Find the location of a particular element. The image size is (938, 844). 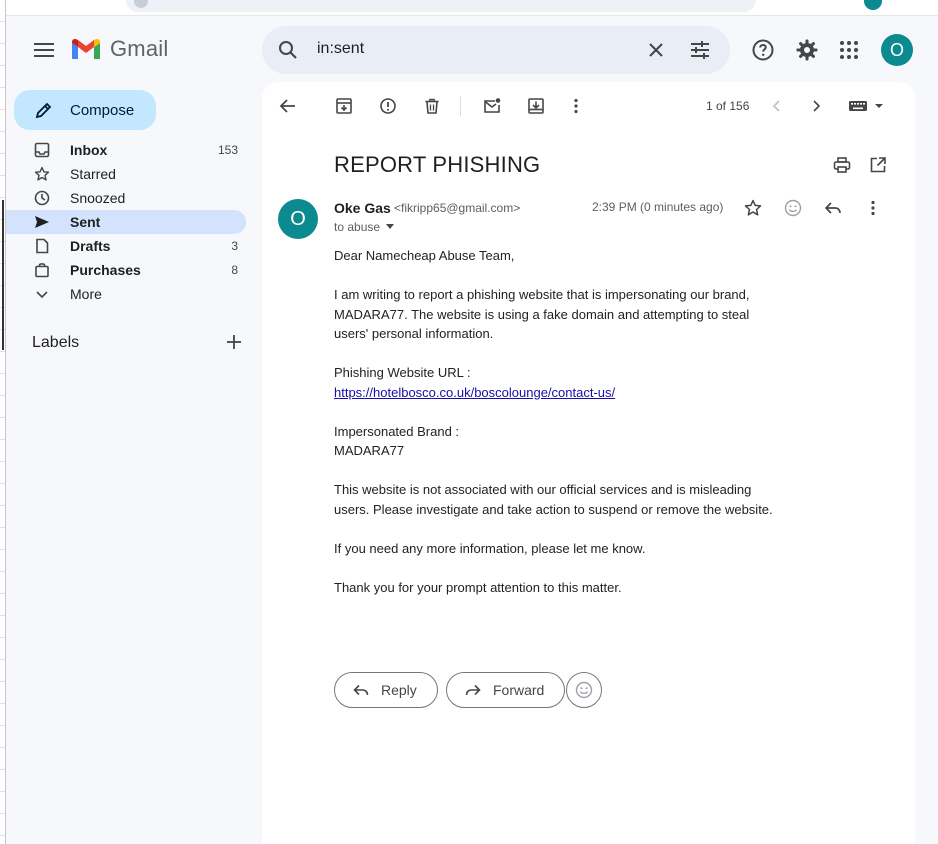

brand-label: Impersonated Brand : is located at coordinates (397, 431).